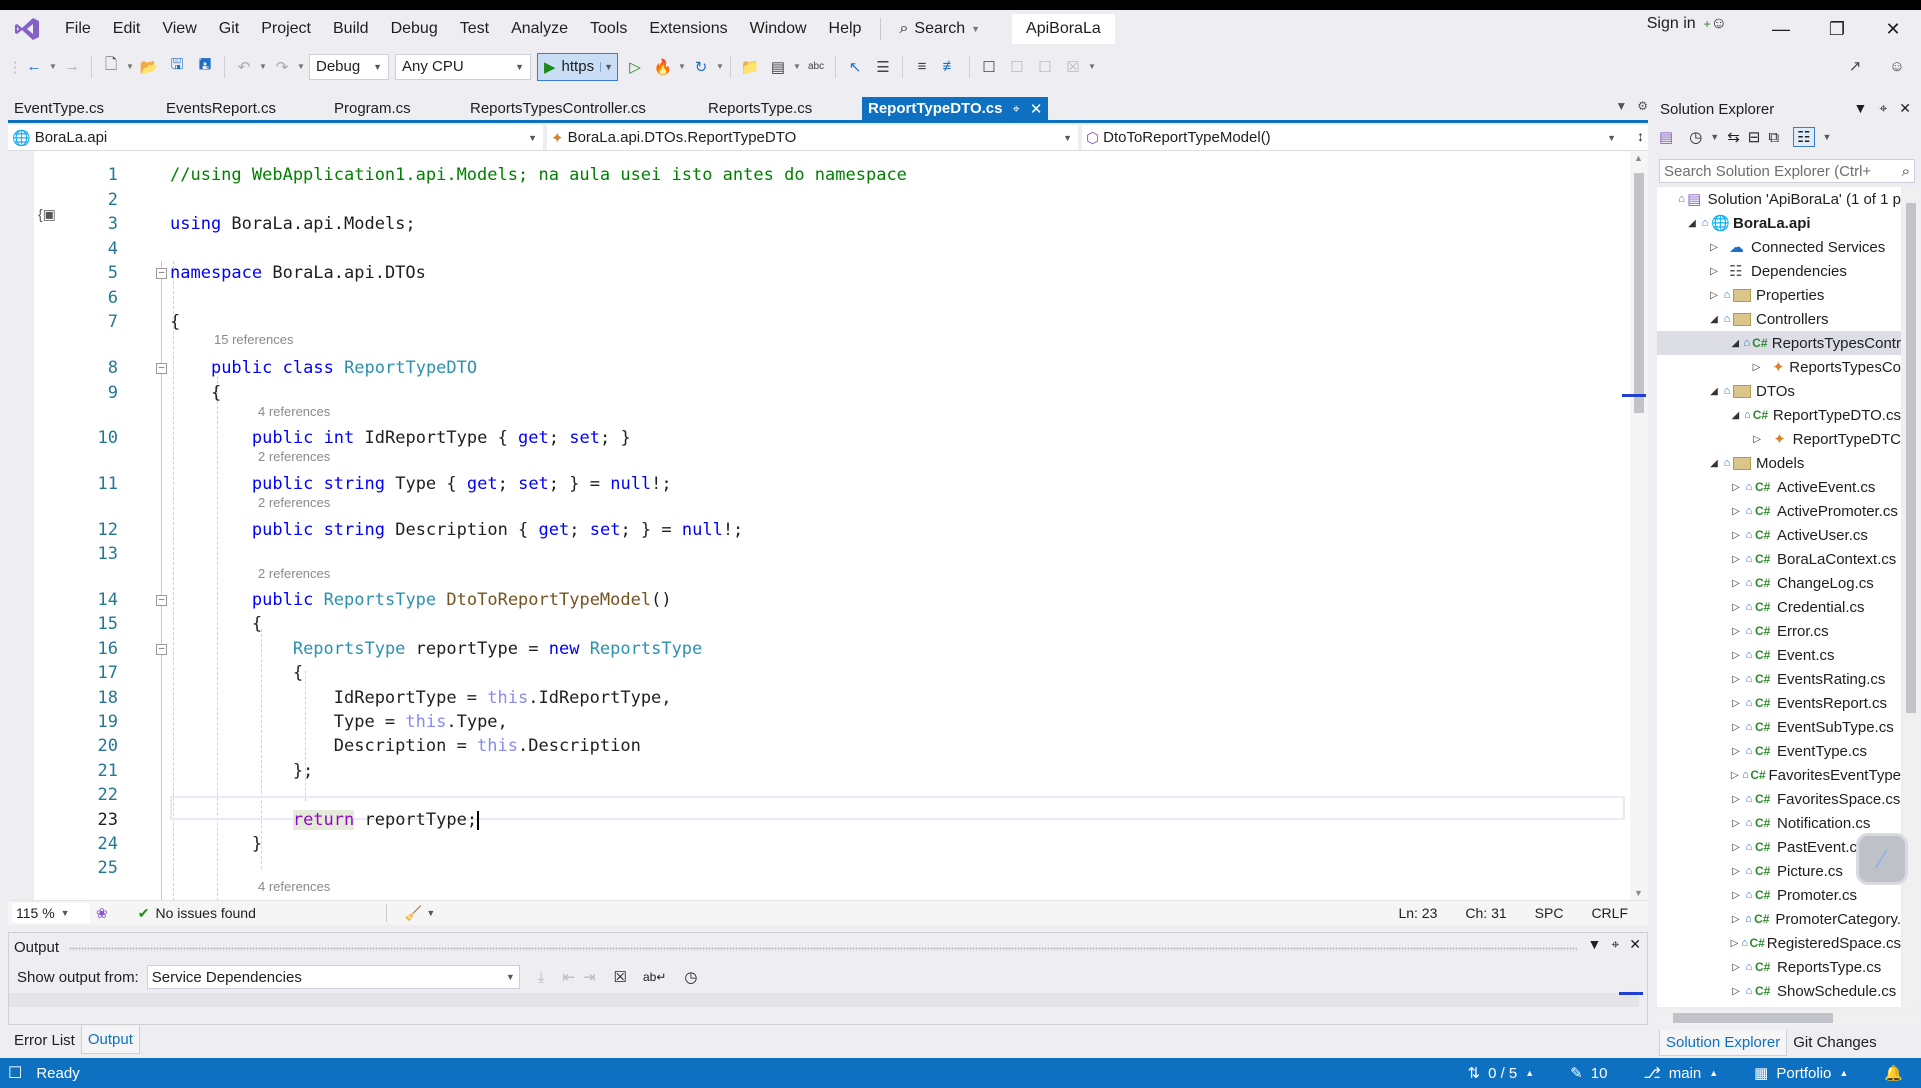  I want to click on search-button: ⌕ Search ▼, so click(939, 29).